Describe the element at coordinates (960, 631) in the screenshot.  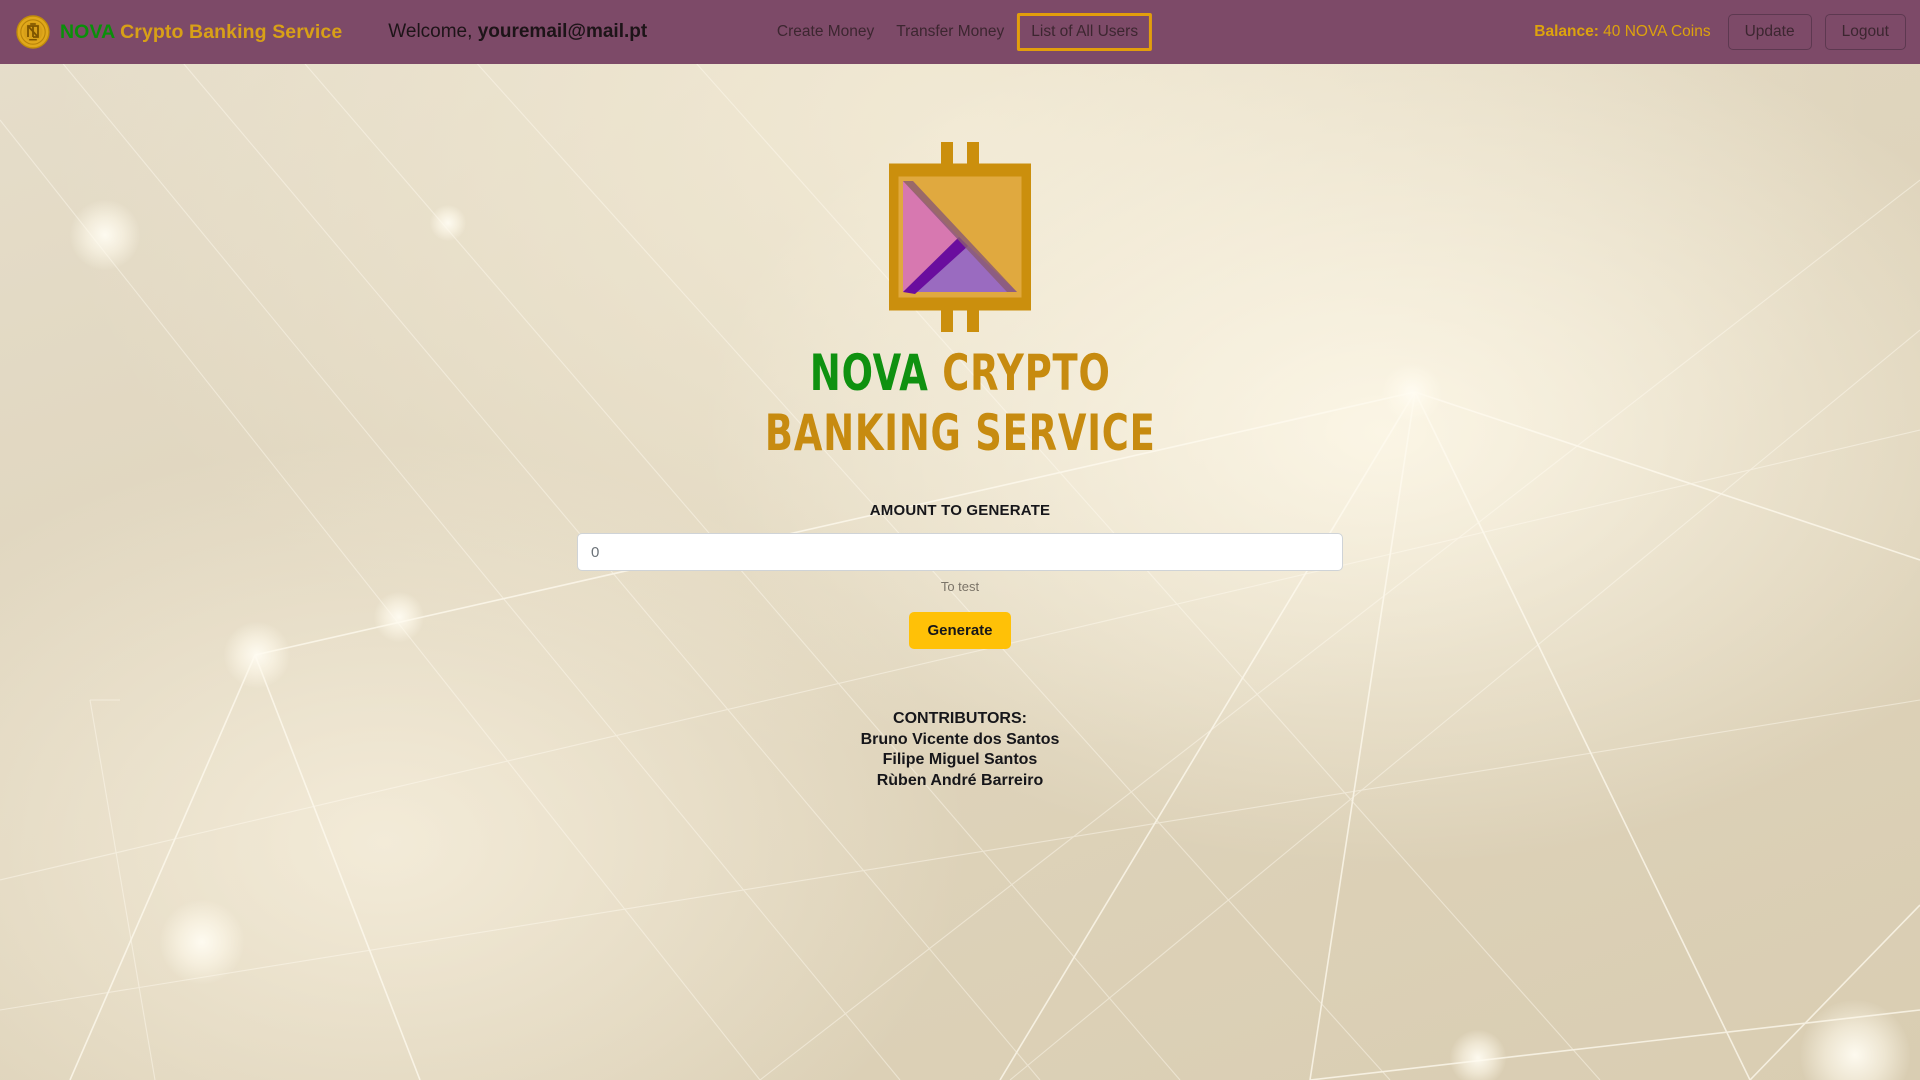
I see `generate-button: Generate` at that location.